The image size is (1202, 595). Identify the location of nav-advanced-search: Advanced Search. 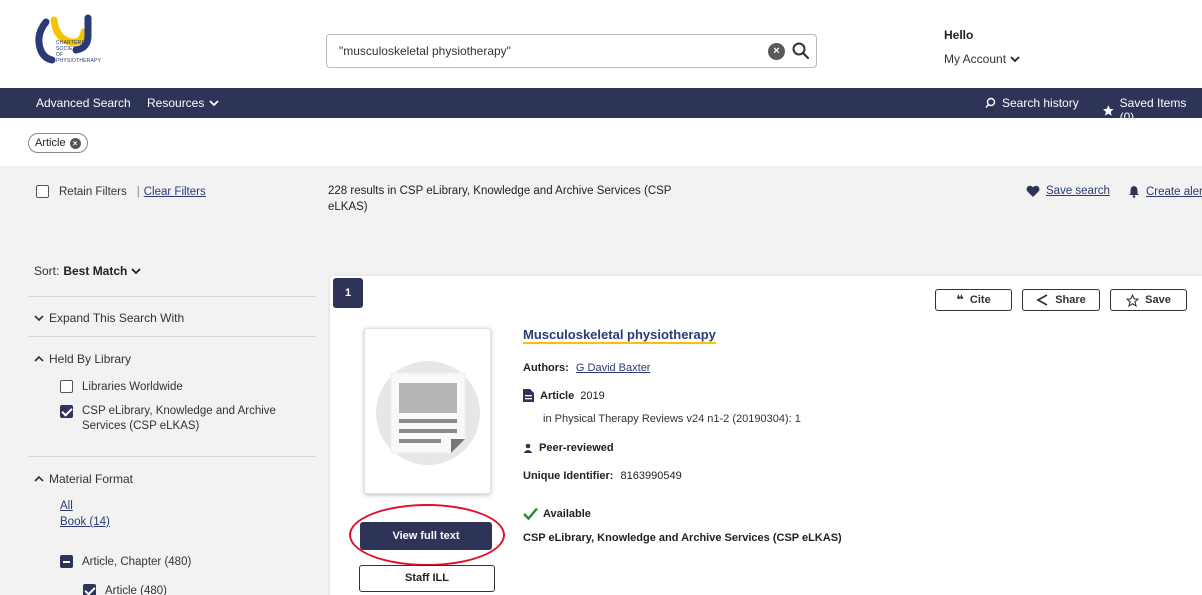
(83, 103).